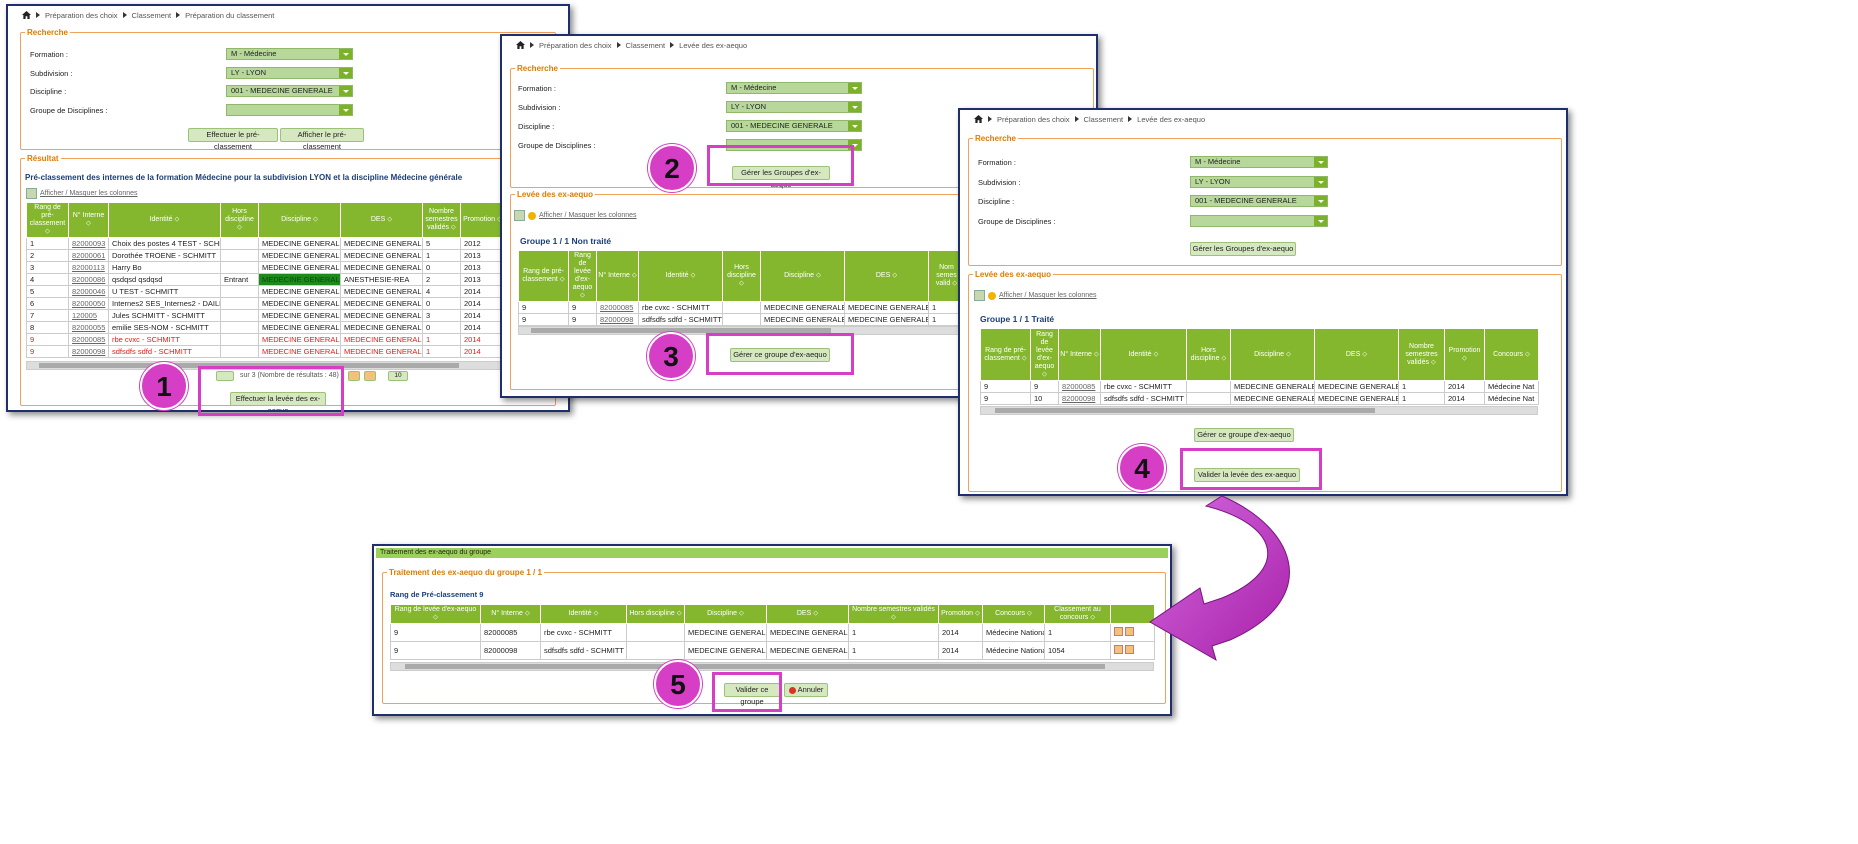  What do you see at coordinates (88, 279) in the screenshot?
I see `table-cell: 82000086` at bounding box center [88, 279].